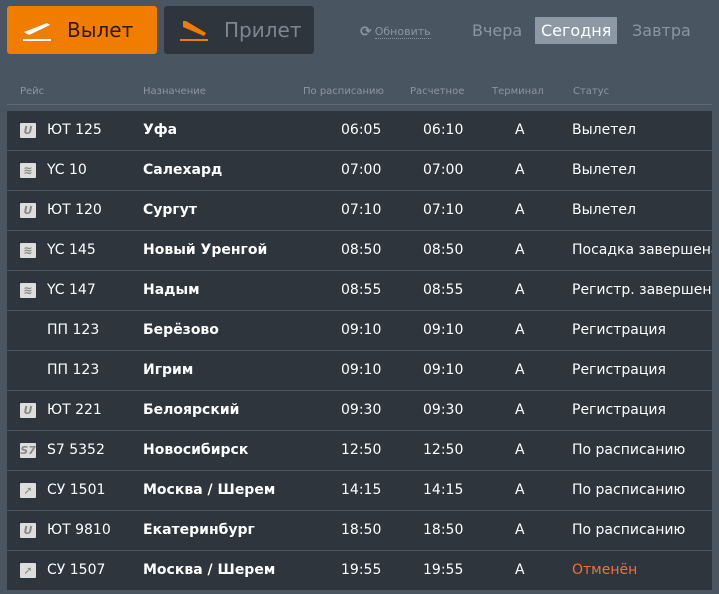 This screenshot has width=719, height=594. What do you see at coordinates (183, 170) in the screenshot?
I see `cell-dest: Салехард` at bounding box center [183, 170].